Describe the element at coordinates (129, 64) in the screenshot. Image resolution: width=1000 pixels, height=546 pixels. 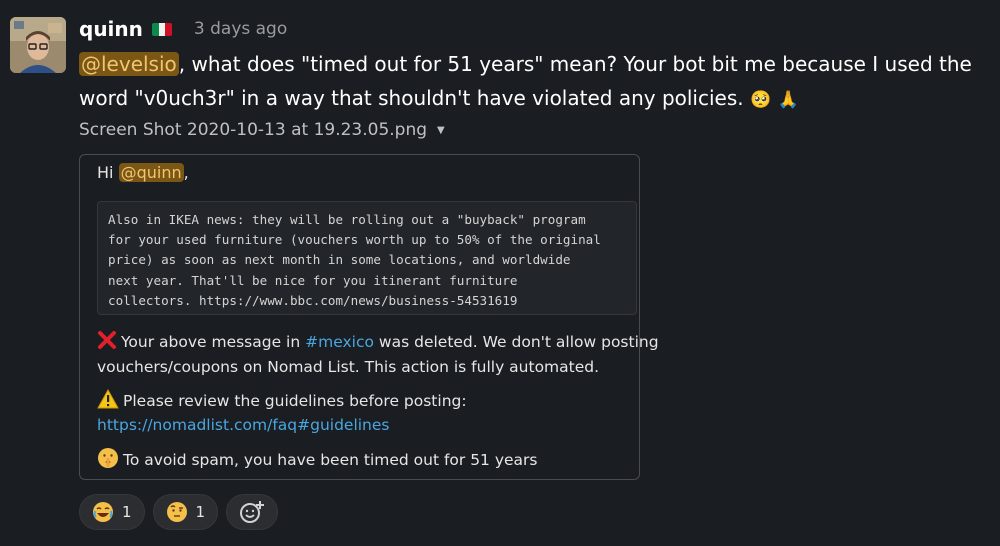
I see `user-mention: @levelsio` at that location.